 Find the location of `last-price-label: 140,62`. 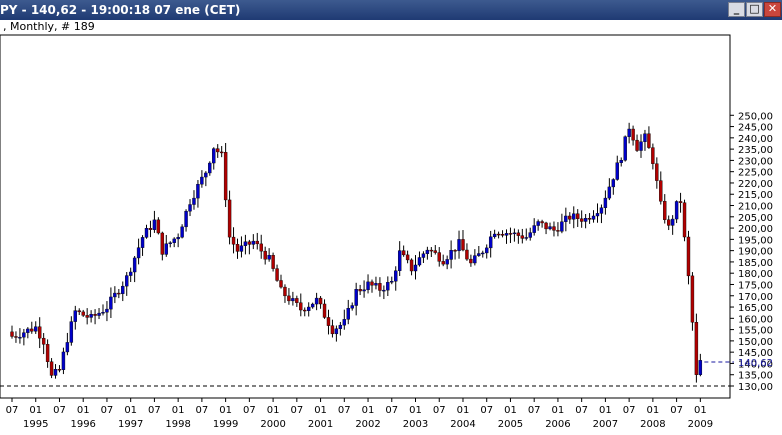

last-price-label: 140,62 is located at coordinates (755, 363).